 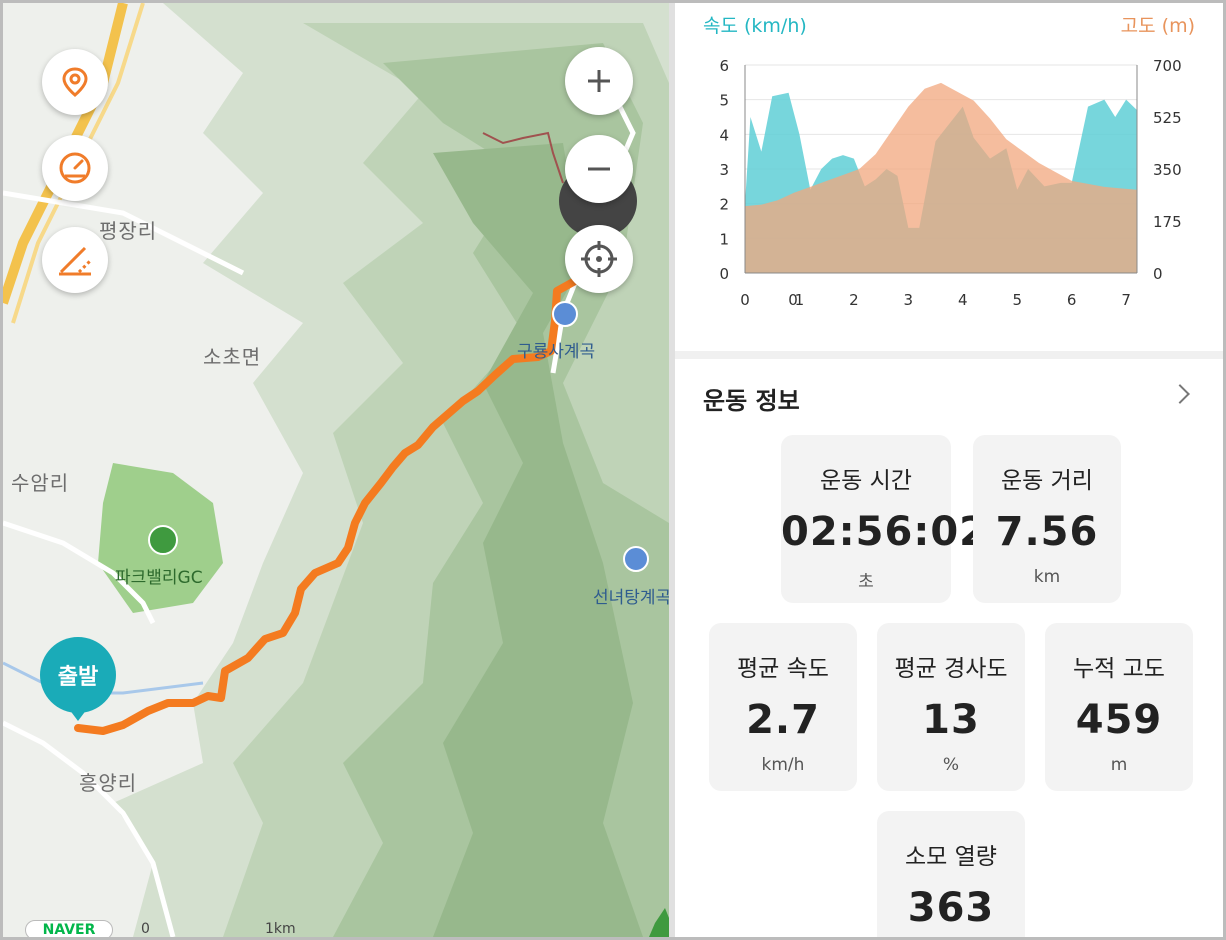 I want to click on speed-altitude-chart: 012345601753505257000 01 2 3 4 5 6 7, so click(x=950, y=183).